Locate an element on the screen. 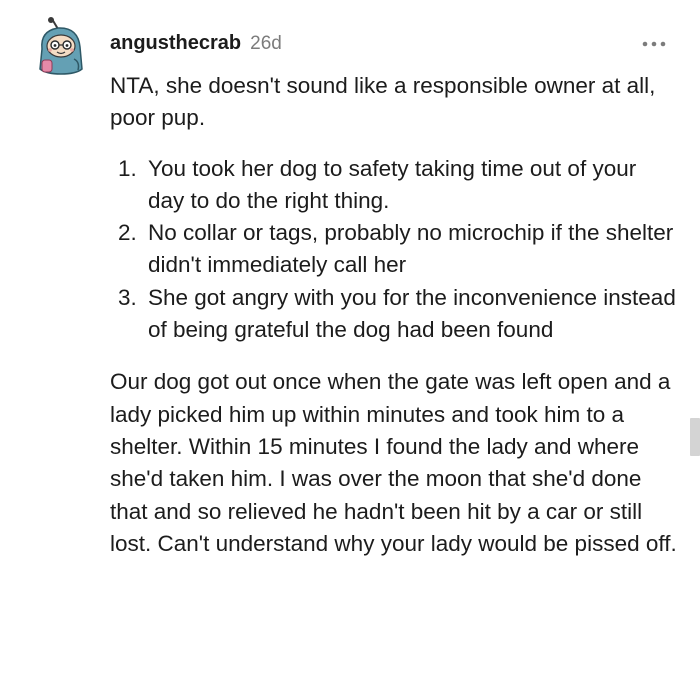 The image size is (700, 674). scroll-indicator is located at coordinates (695, 437).